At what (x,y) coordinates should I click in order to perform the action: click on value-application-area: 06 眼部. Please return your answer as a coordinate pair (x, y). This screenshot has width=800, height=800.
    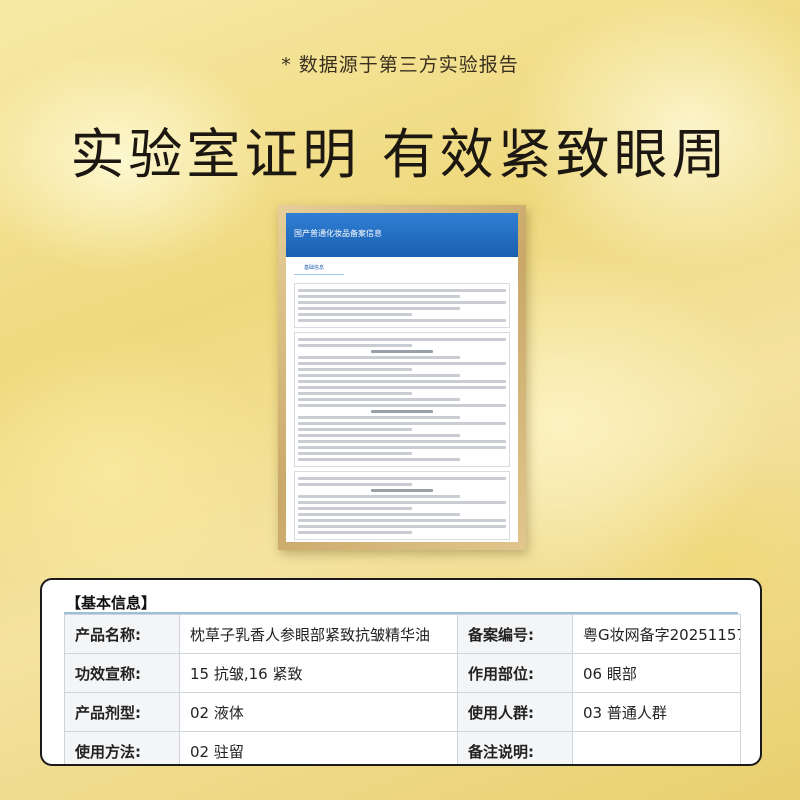
    Looking at the image, I should click on (656, 673).